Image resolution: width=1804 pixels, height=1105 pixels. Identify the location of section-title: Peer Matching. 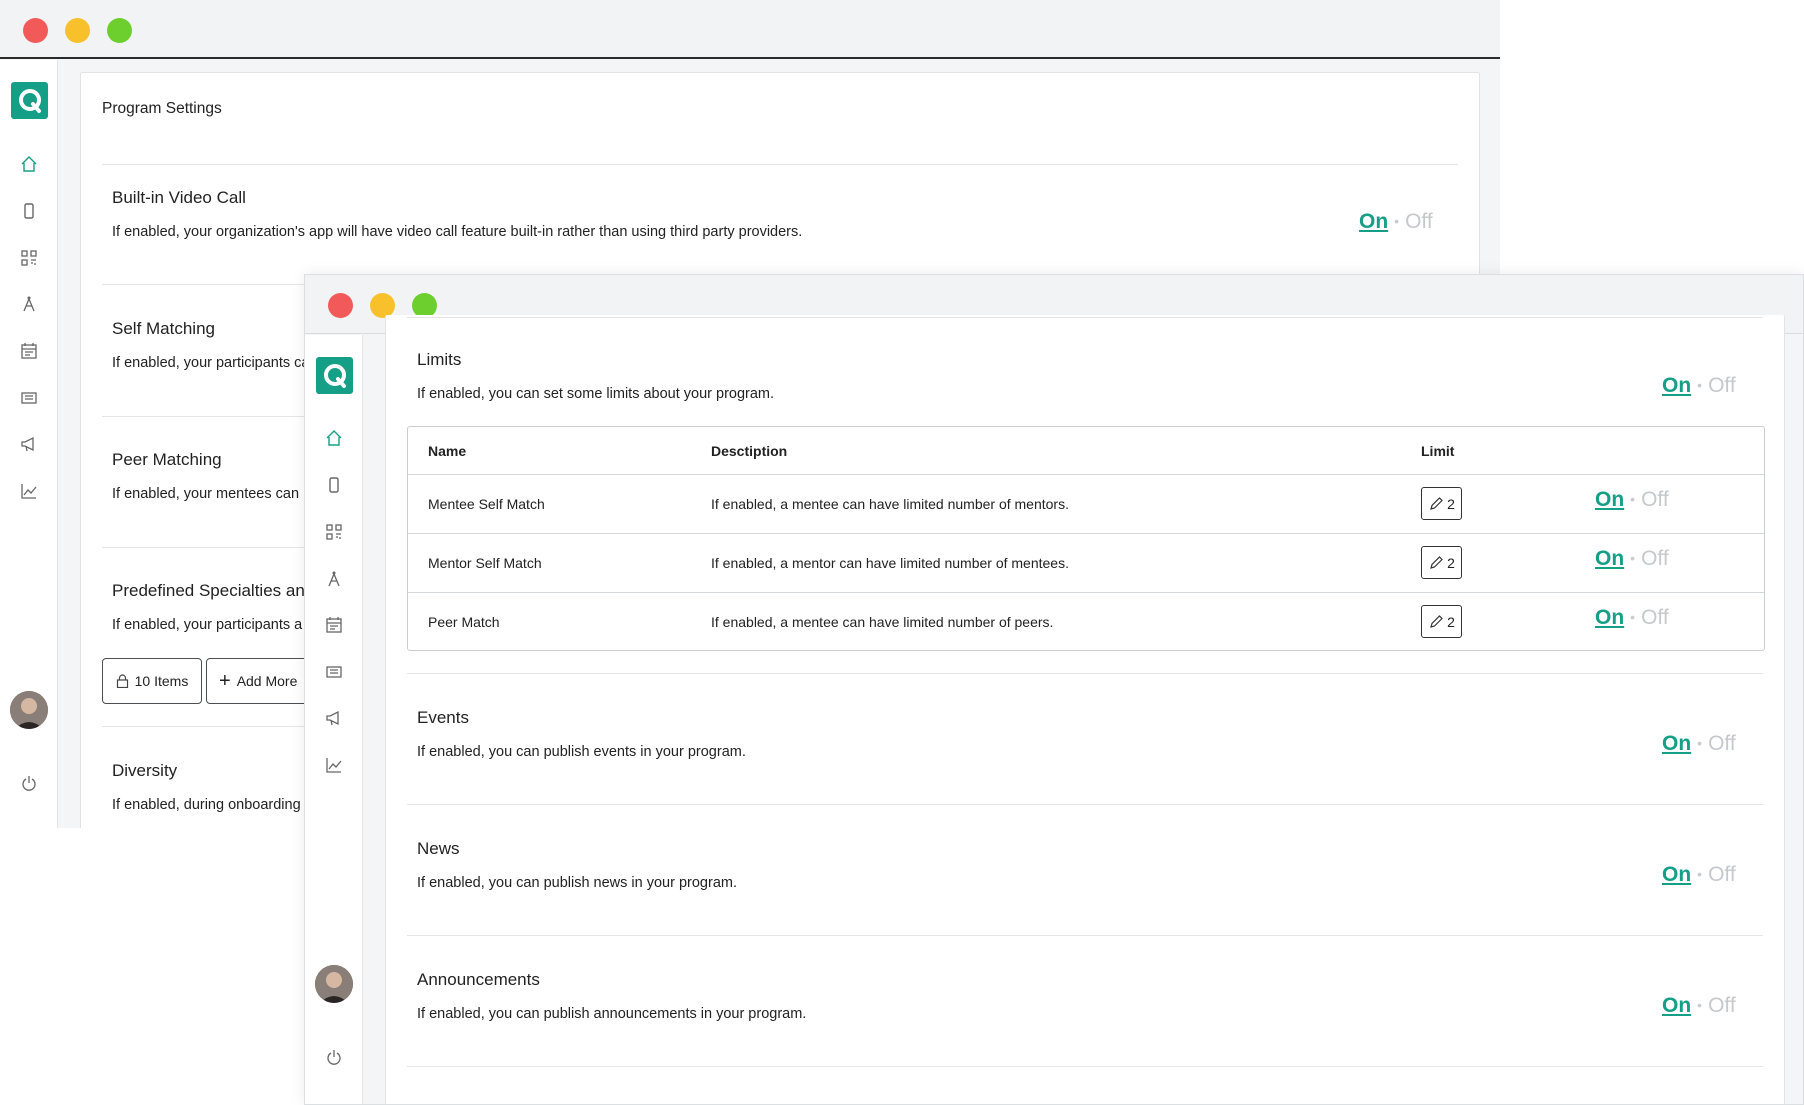
(167, 459).